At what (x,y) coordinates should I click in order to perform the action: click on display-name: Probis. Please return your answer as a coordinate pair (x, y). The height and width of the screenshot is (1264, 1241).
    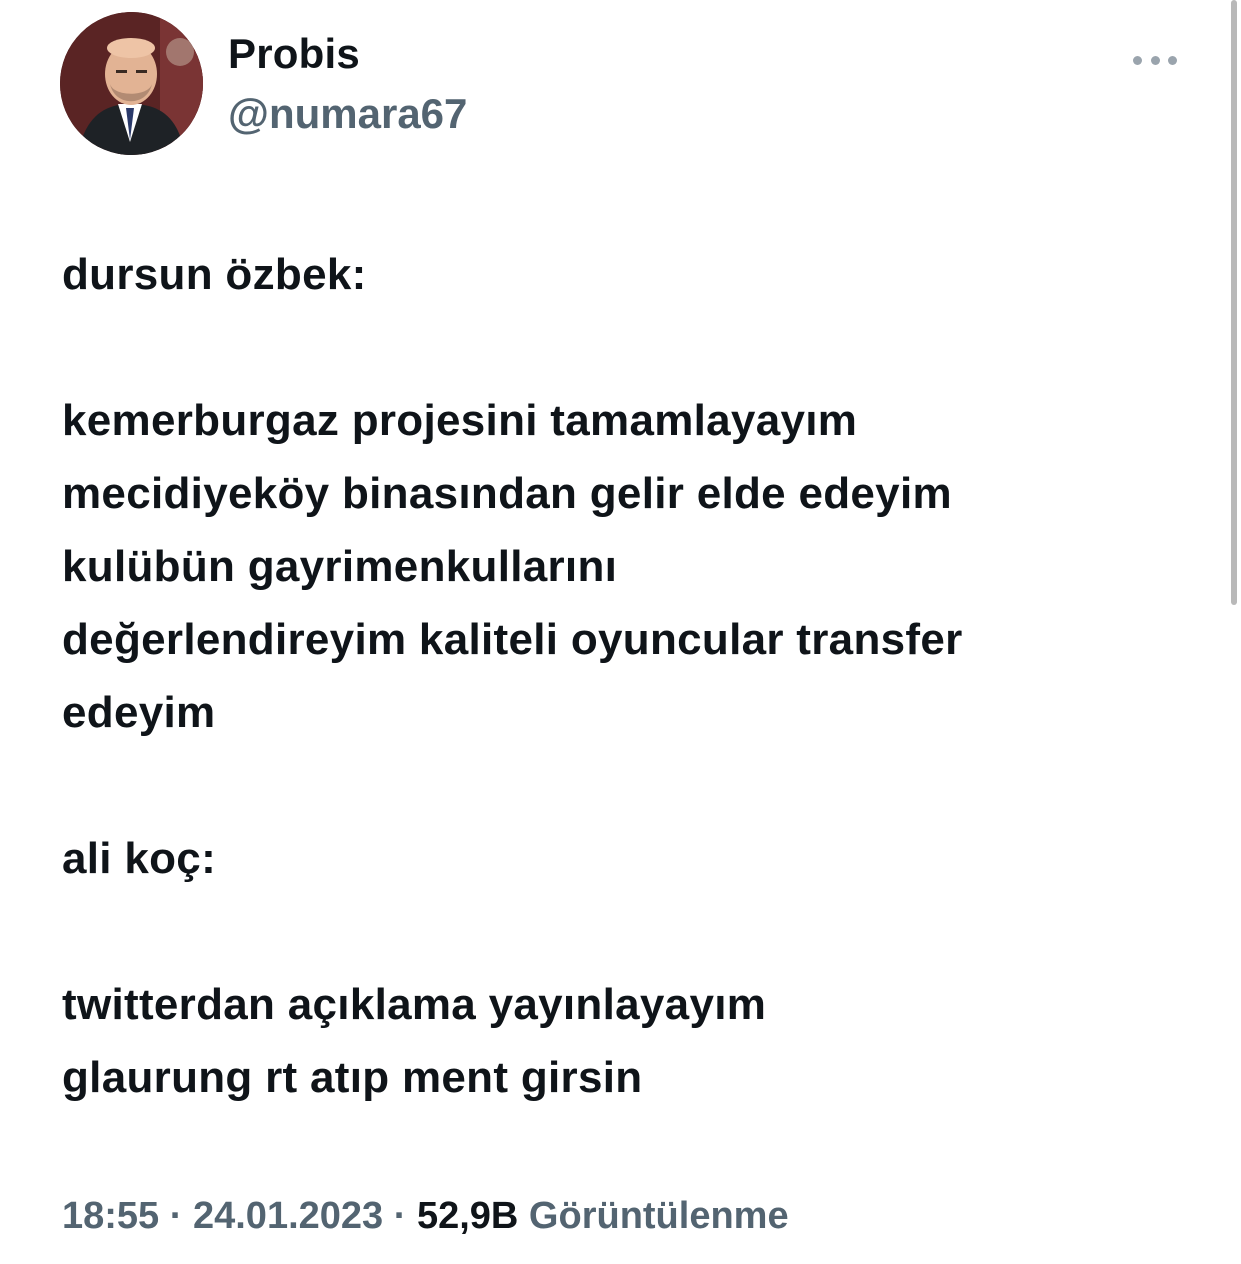
    Looking at the image, I should click on (347, 54).